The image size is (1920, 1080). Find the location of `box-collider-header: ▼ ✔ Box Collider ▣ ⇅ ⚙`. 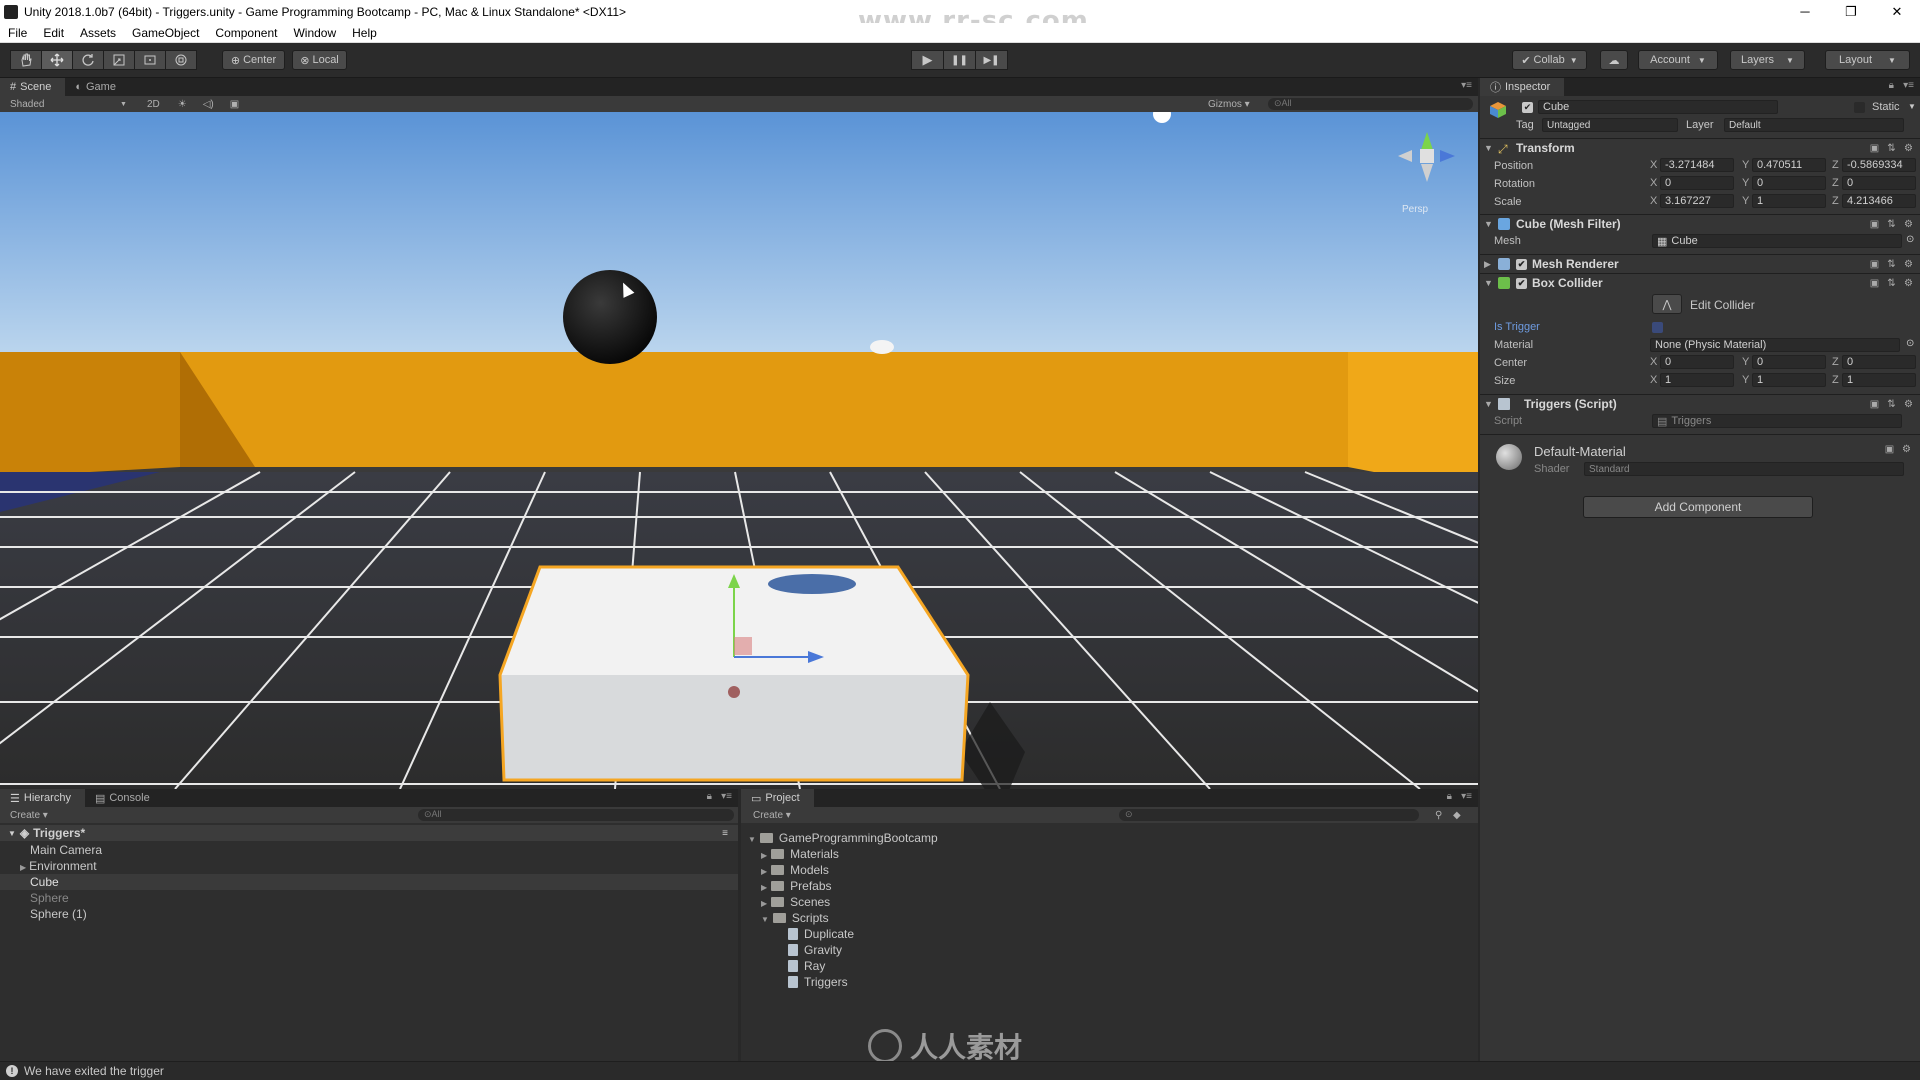

box-collider-header: ▼ ✔ Box Collider ▣ ⇅ ⚙ is located at coordinates (1700, 282).